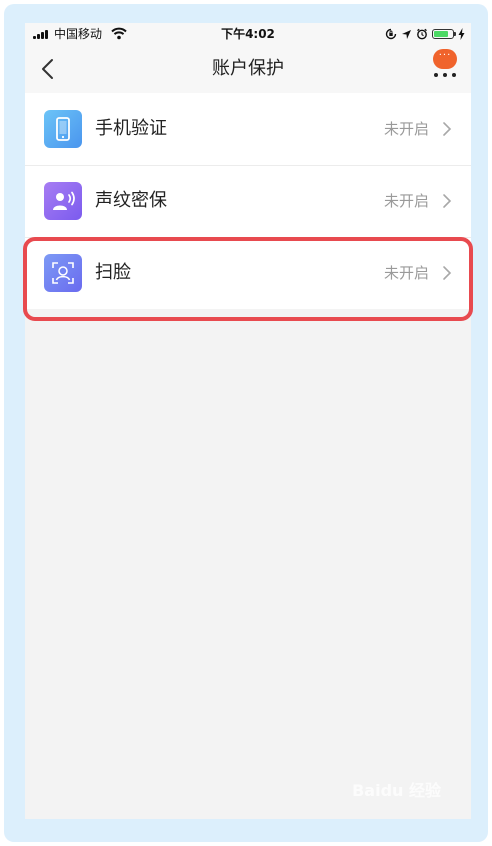  Describe the element at coordinates (131, 200) in the screenshot. I see `item-label: 声纹密保` at that location.